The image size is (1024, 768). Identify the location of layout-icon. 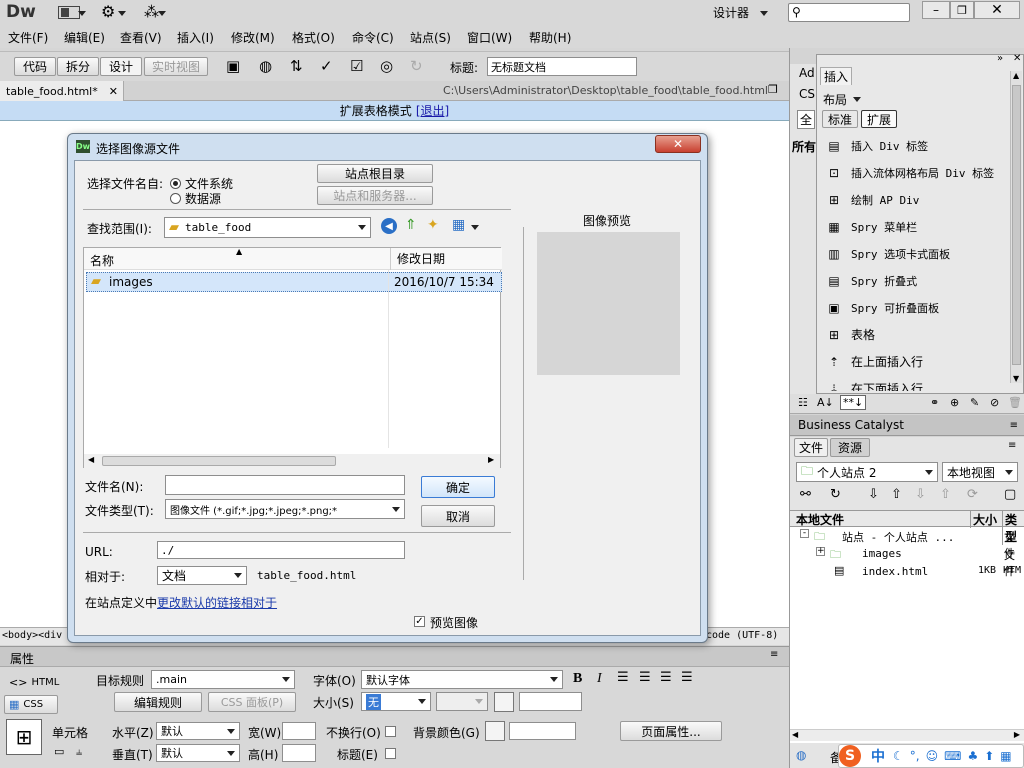
(69, 12).